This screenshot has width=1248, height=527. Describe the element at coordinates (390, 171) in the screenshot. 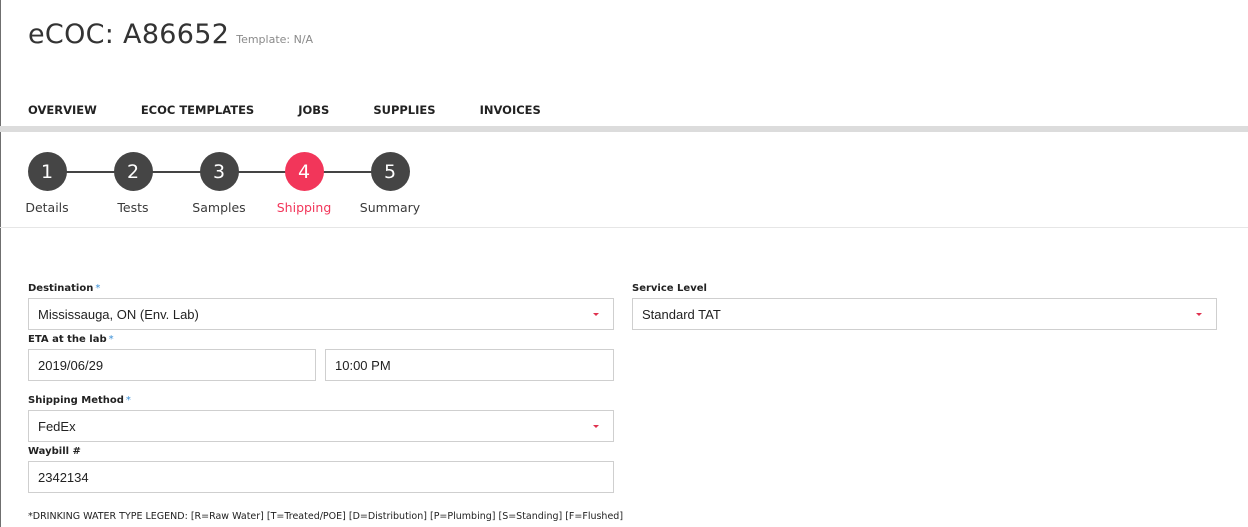

I see `step-circle: 5` at that location.